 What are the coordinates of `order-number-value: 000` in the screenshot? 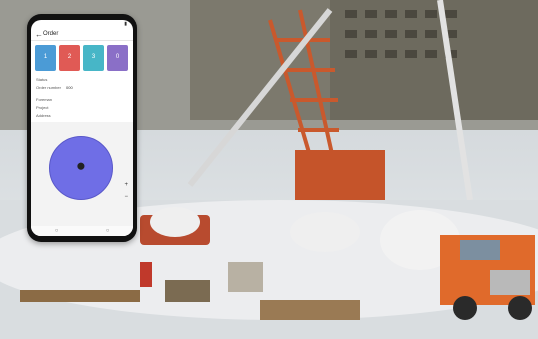 It's located at (69, 87).